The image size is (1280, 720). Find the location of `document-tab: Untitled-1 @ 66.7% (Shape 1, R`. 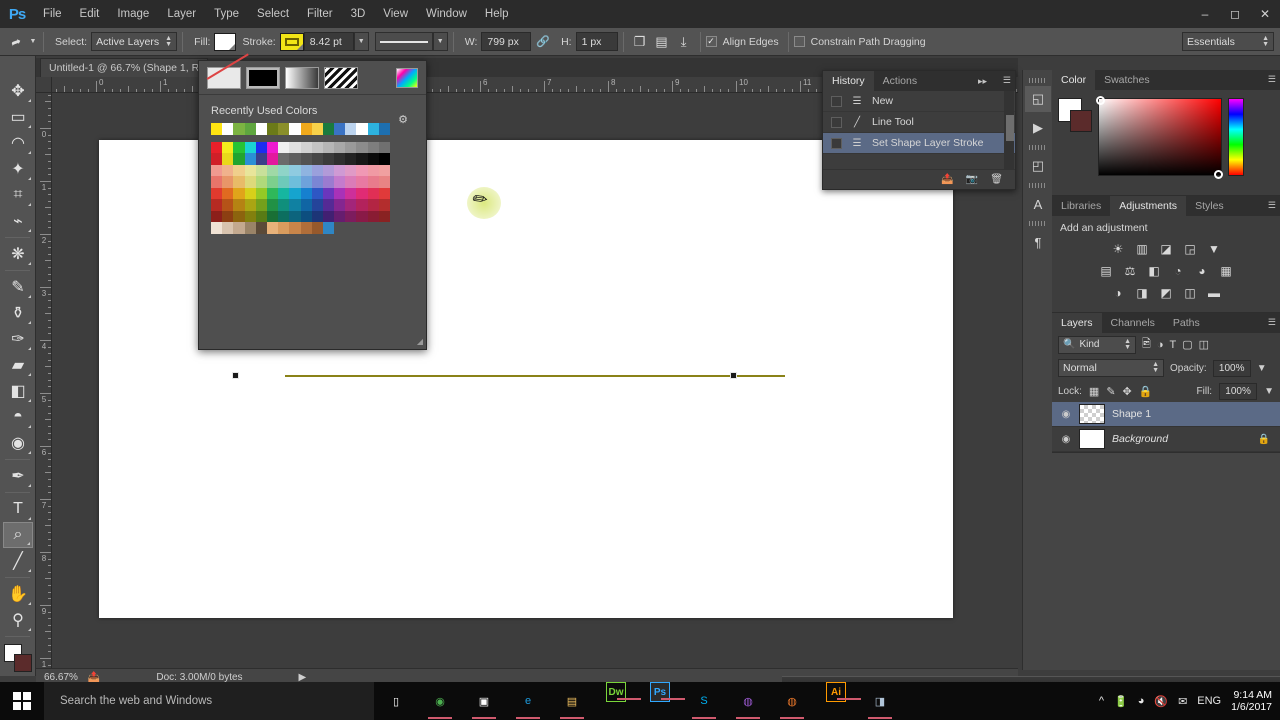

document-tab: Untitled-1 @ 66.7% (Shape 1, R is located at coordinates (124, 67).